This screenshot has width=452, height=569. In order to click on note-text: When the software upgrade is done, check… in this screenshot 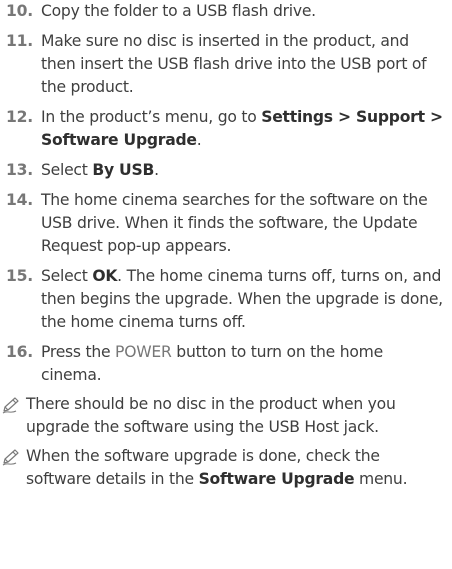, I will do `click(217, 467)`.